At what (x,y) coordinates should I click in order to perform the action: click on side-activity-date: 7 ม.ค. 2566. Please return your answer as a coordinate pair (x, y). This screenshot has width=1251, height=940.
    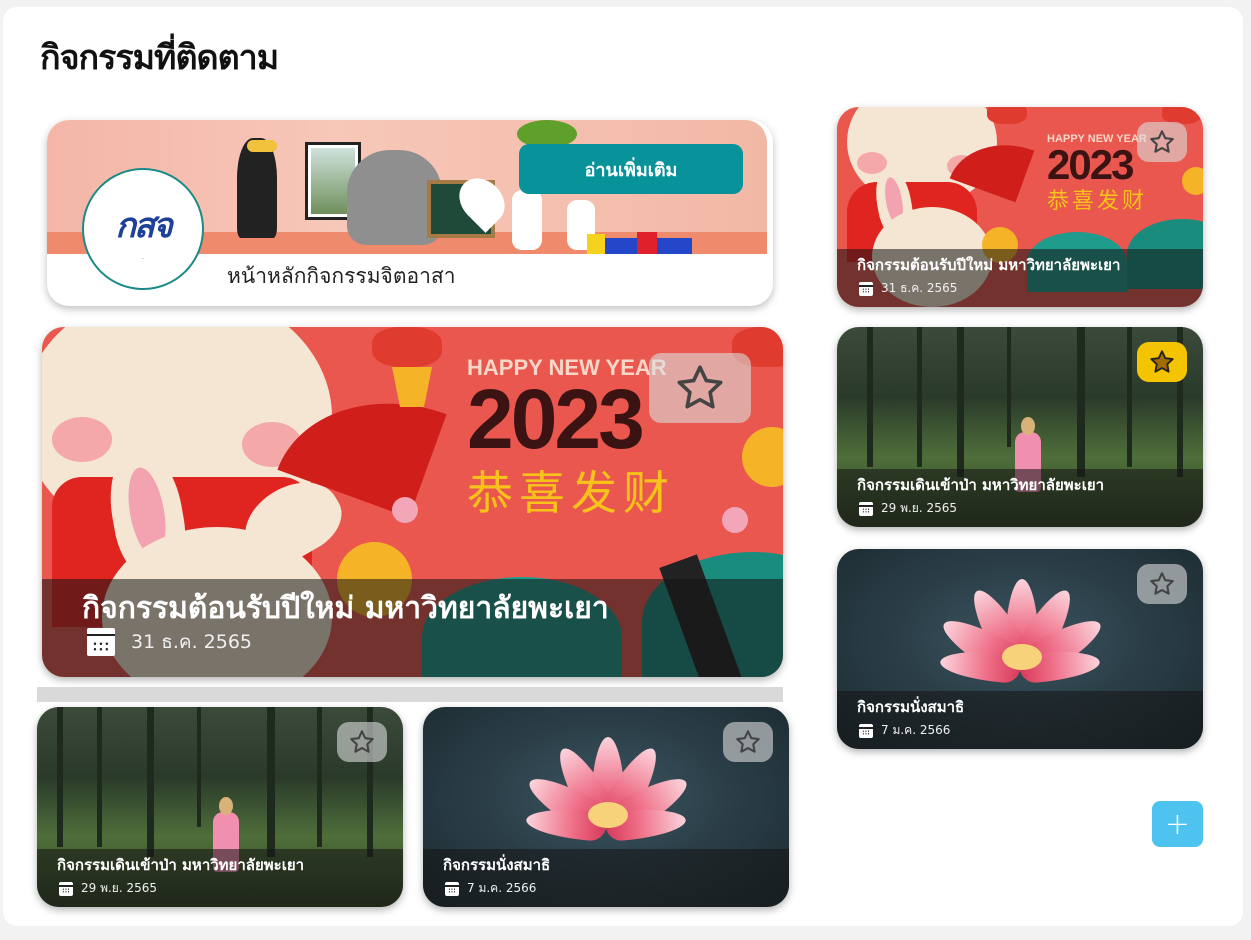
    Looking at the image, I should click on (916, 730).